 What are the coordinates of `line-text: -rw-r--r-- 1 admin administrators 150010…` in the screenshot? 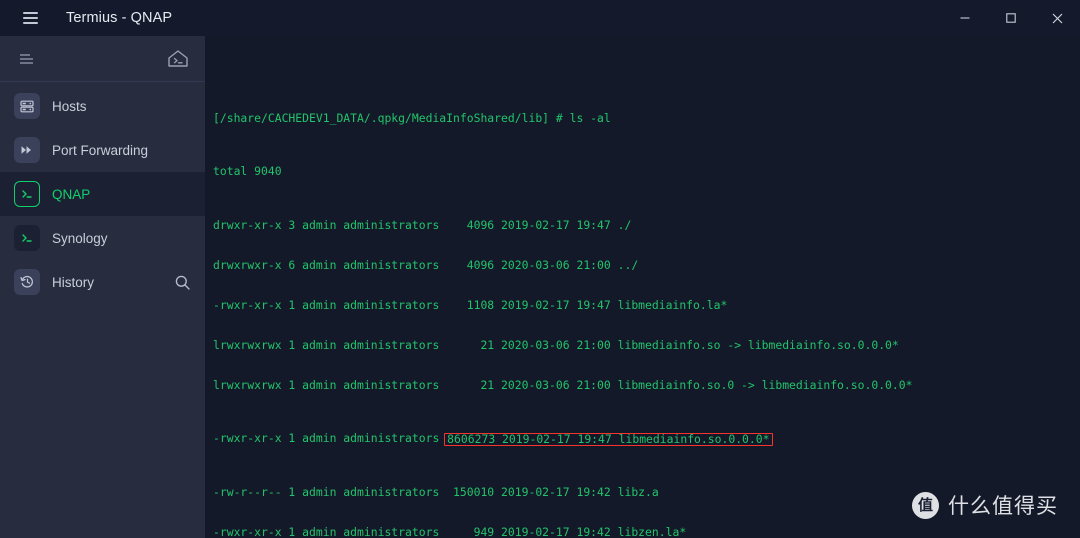 It's located at (436, 491).